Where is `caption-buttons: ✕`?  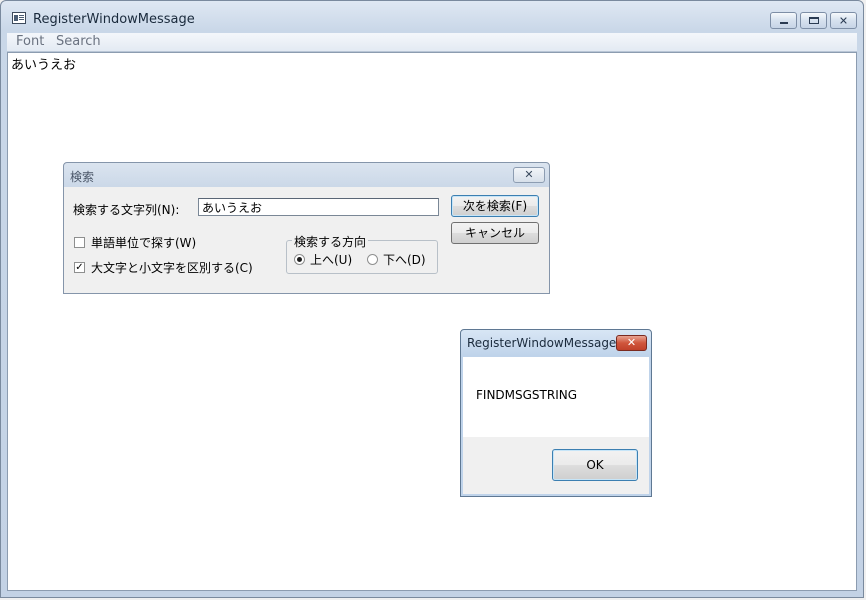
caption-buttons: ✕ is located at coordinates (813, 20).